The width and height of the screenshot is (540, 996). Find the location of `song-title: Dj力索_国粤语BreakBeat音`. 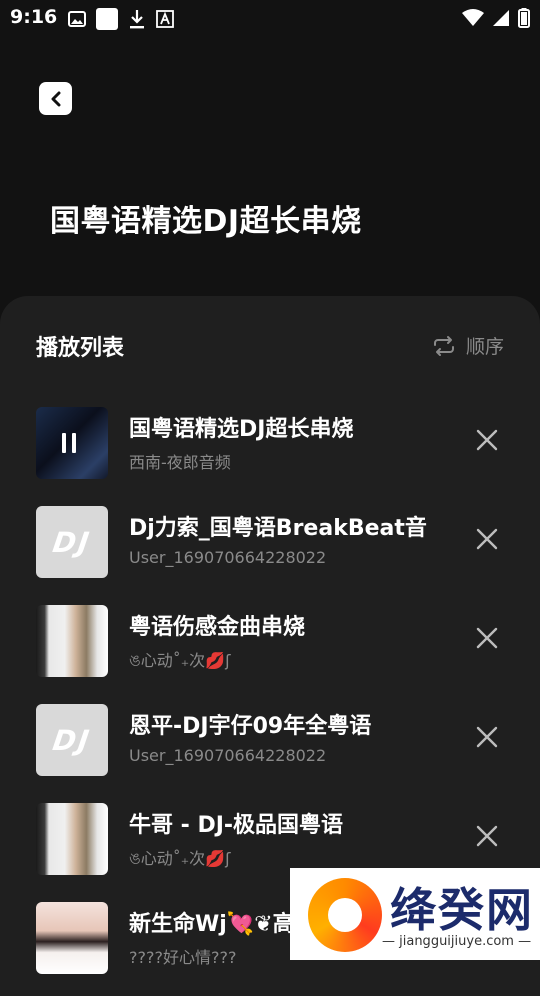

song-title: Dj力索_国粤语BreakBeat音 is located at coordinates (278, 528).